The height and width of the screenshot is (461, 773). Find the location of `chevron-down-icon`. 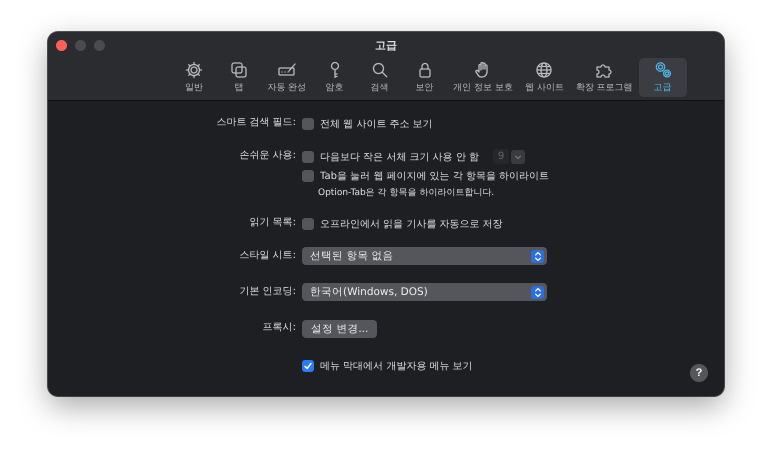

chevron-down-icon is located at coordinates (518, 156).